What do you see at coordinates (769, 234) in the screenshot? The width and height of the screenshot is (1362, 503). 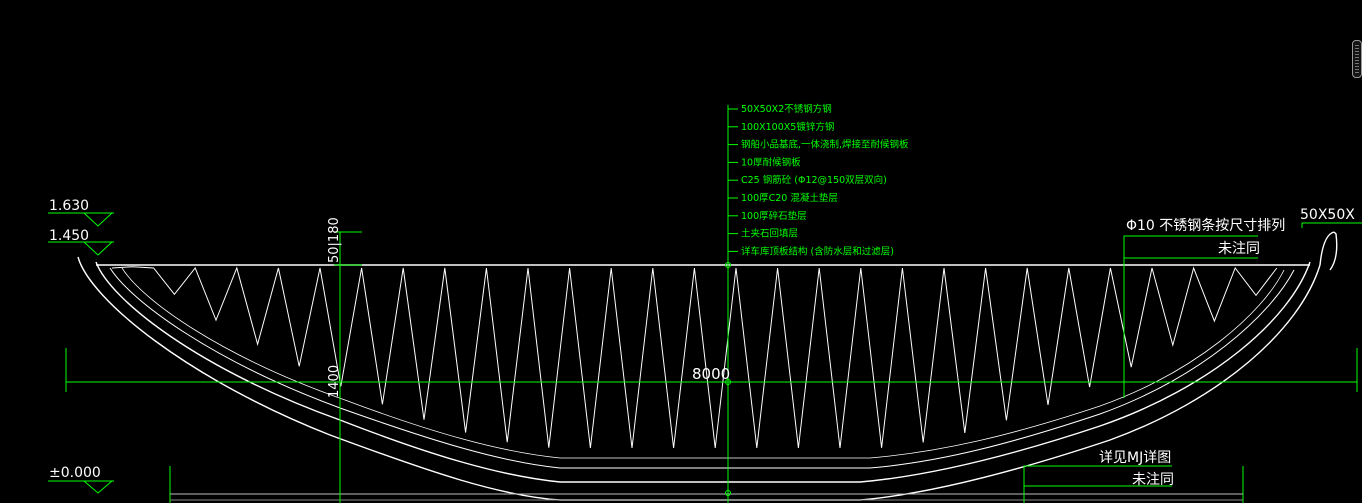 I see `layer-label: 土夹石回填层` at bounding box center [769, 234].